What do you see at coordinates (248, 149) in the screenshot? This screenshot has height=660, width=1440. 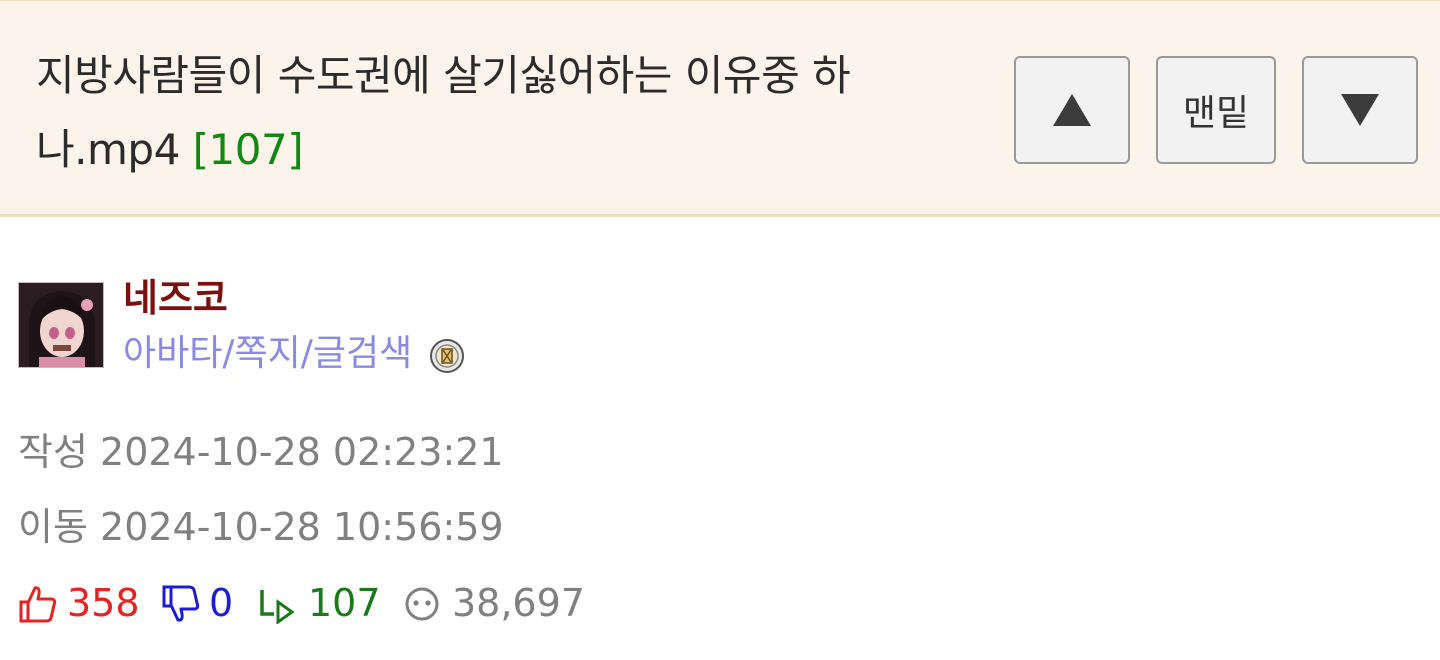 I see `comment-count: [107]` at bounding box center [248, 149].